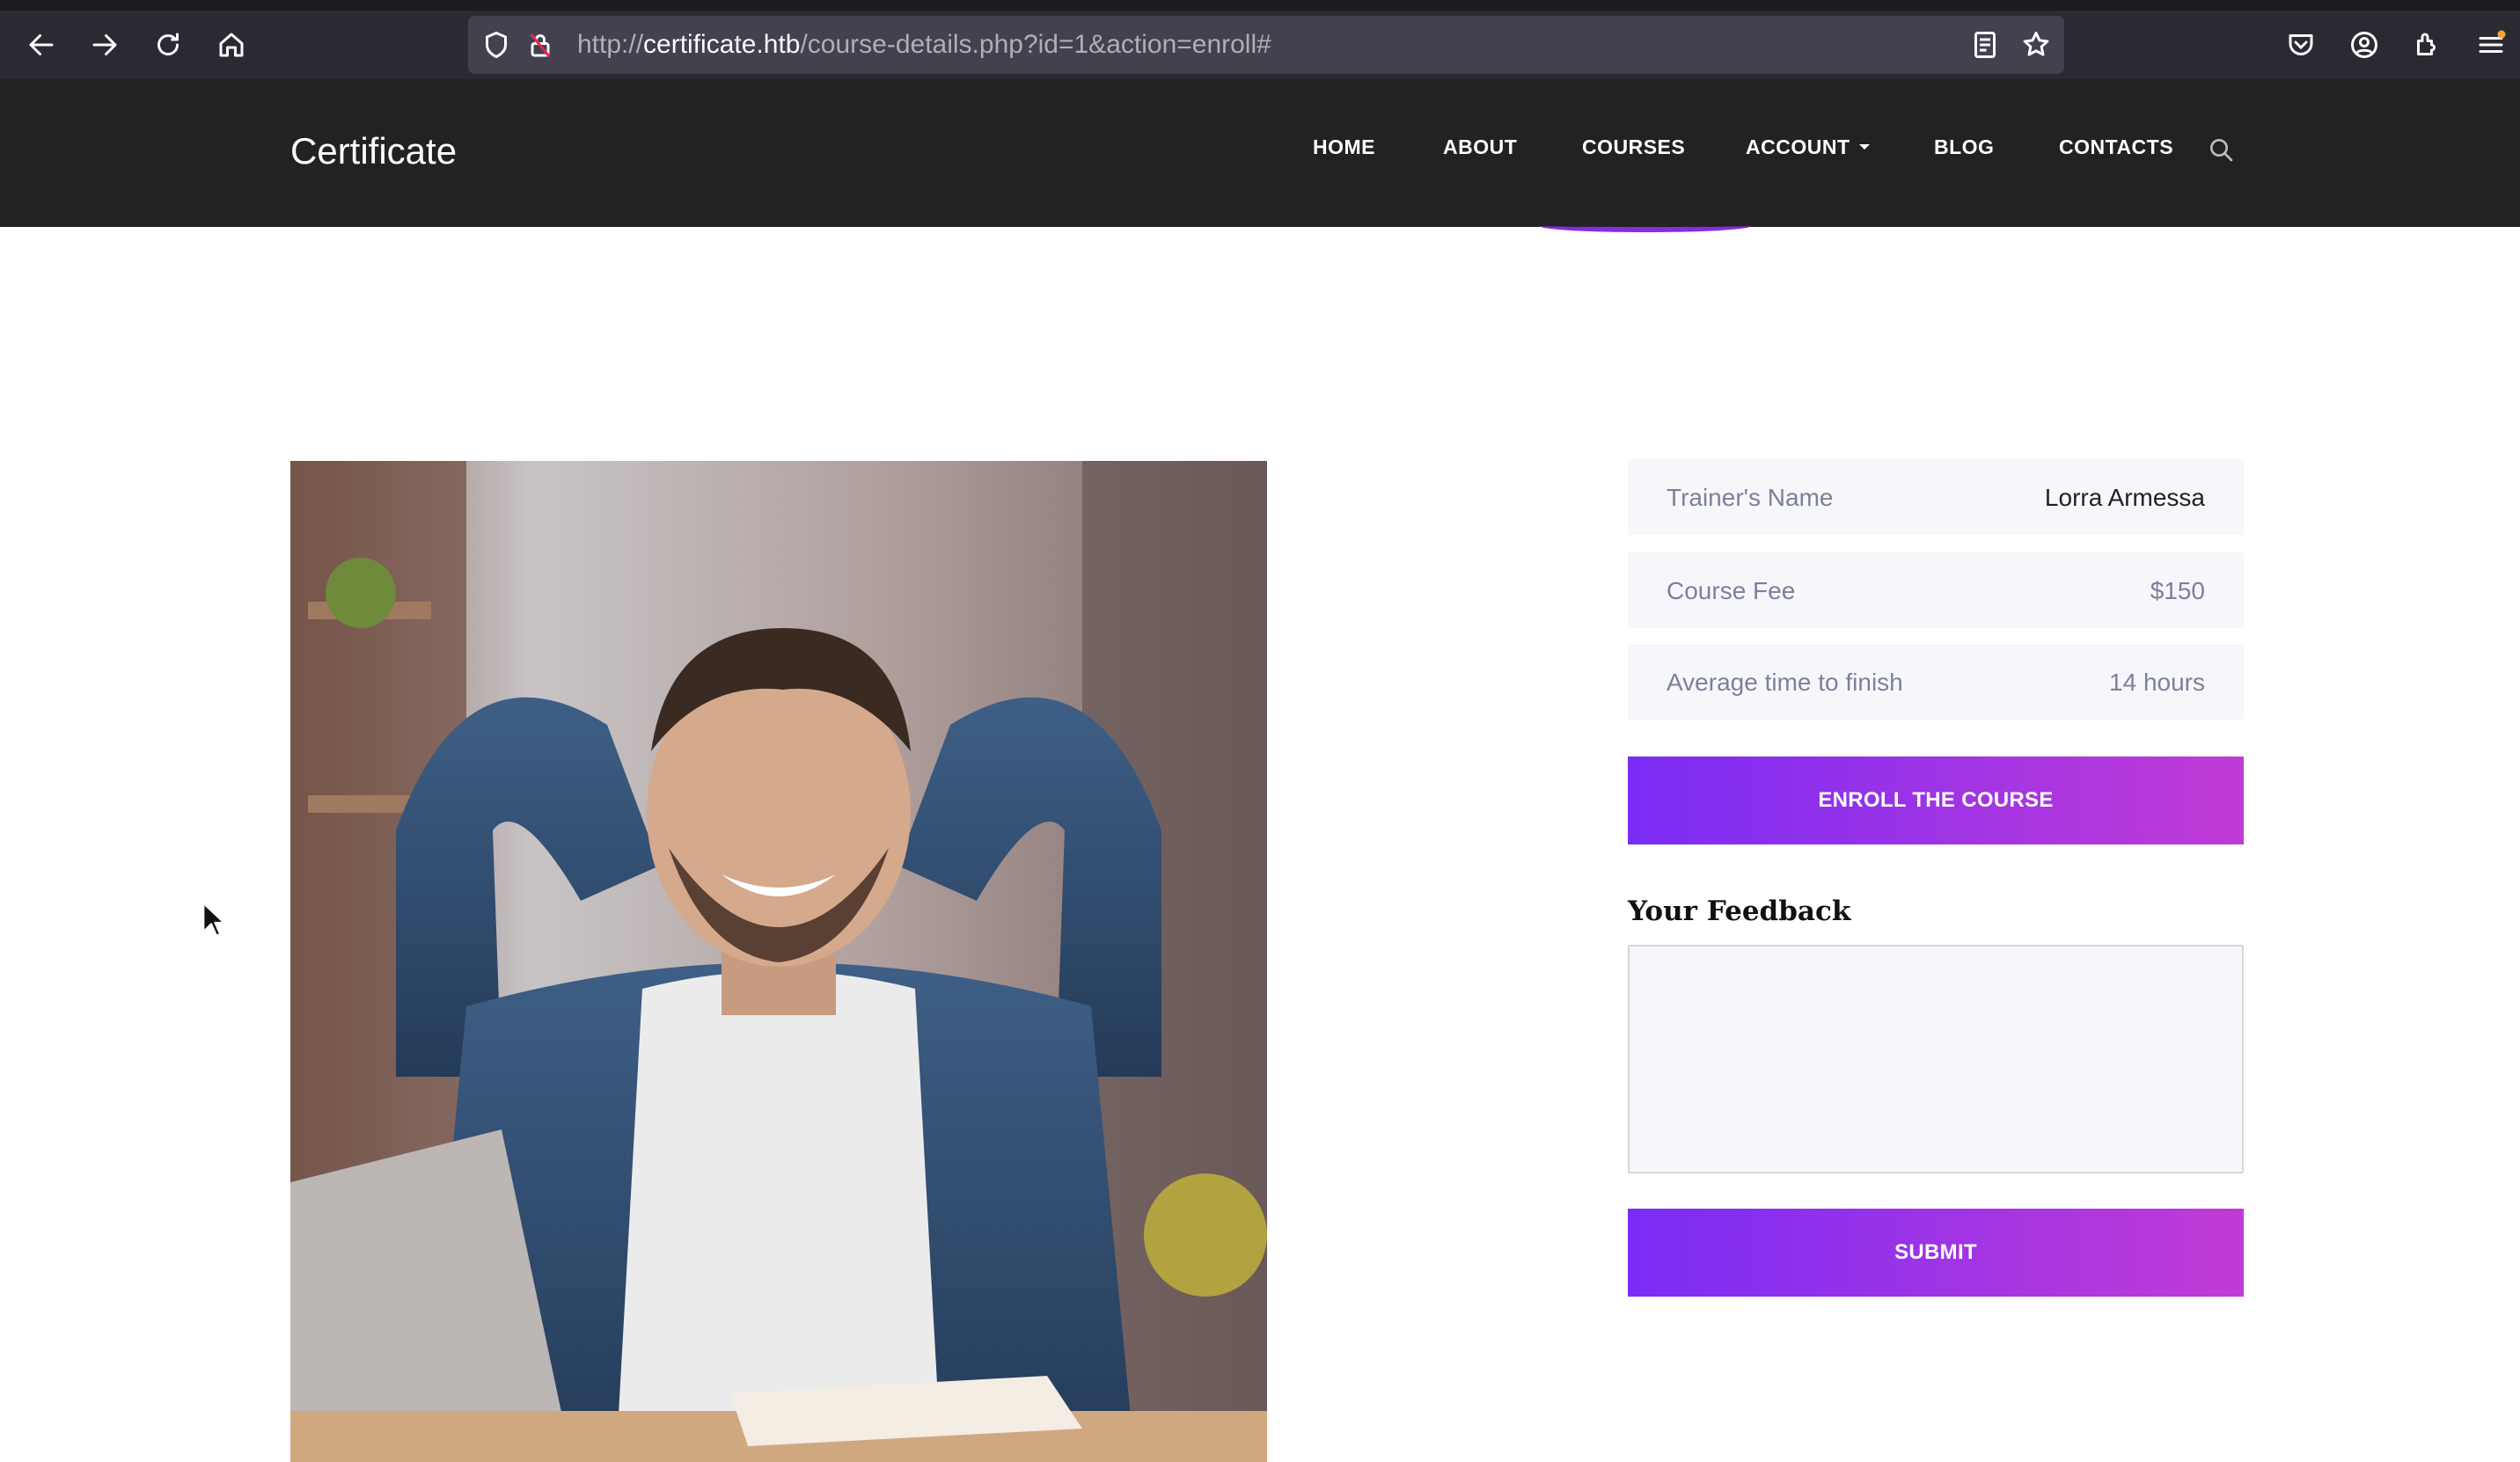 This screenshot has width=2520, height=1462. Describe the element at coordinates (2124, 497) in the screenshot. I see `trainer-value: Lorra Armessa` at that location.